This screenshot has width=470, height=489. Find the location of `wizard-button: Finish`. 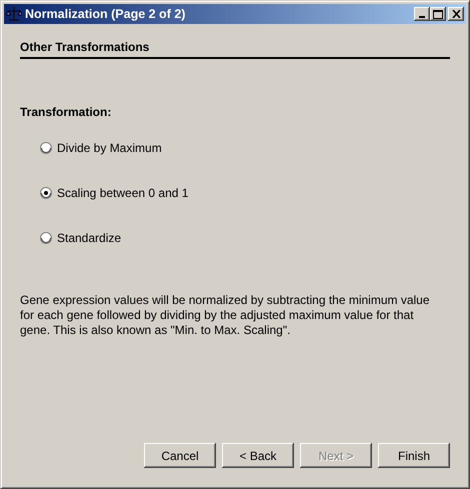

wizard-button: Finish is located at coordinates (414, 455).